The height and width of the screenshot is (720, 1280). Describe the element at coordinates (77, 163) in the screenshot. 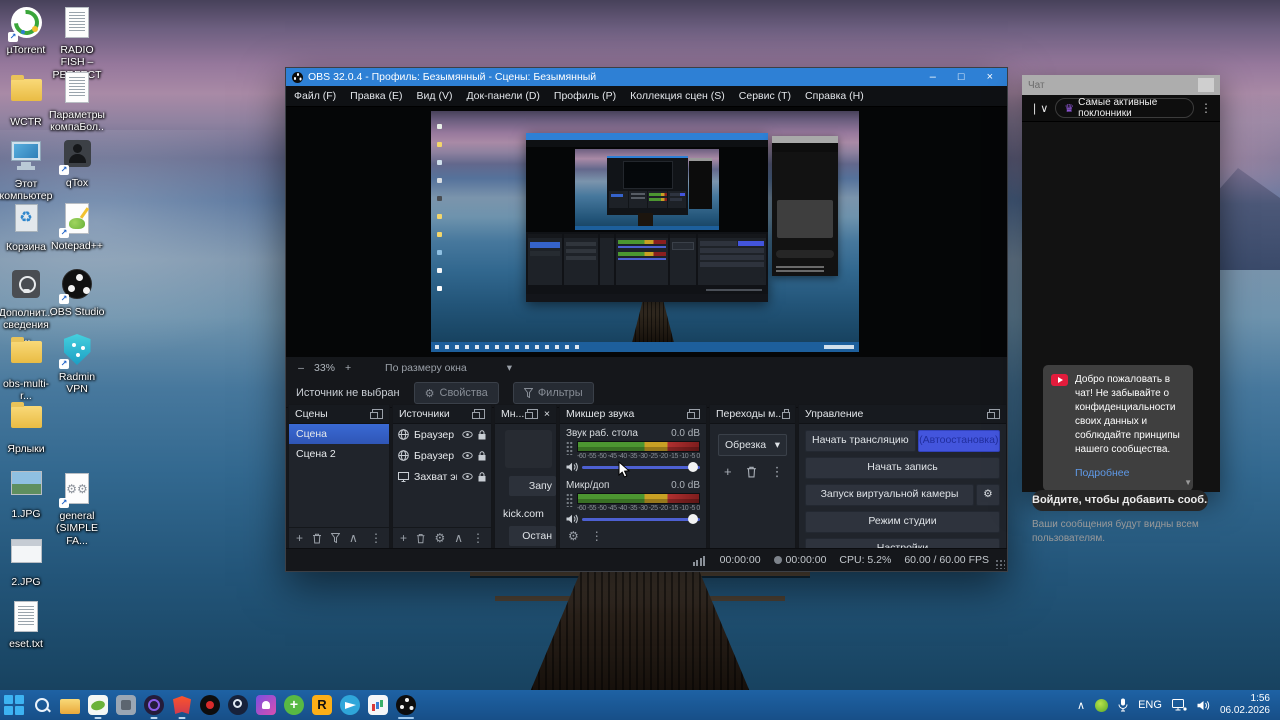

I see `desktop-icon-qtox: qTox` at that location.